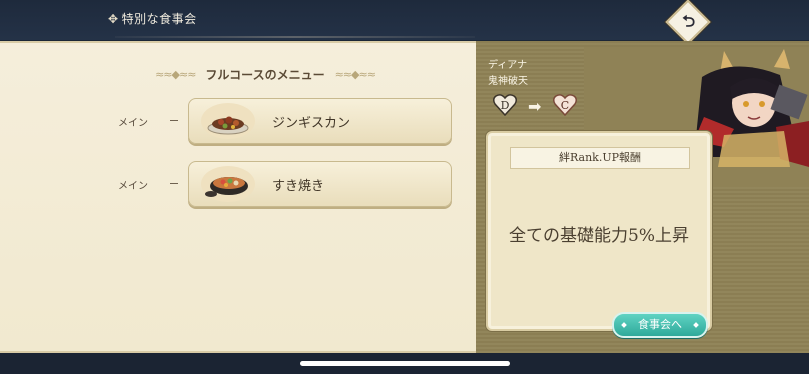  Describe the element at coordinates (599, 236) in the screenshot. I see `reward-text: 全ての基礎能力5%上昇` at that location.